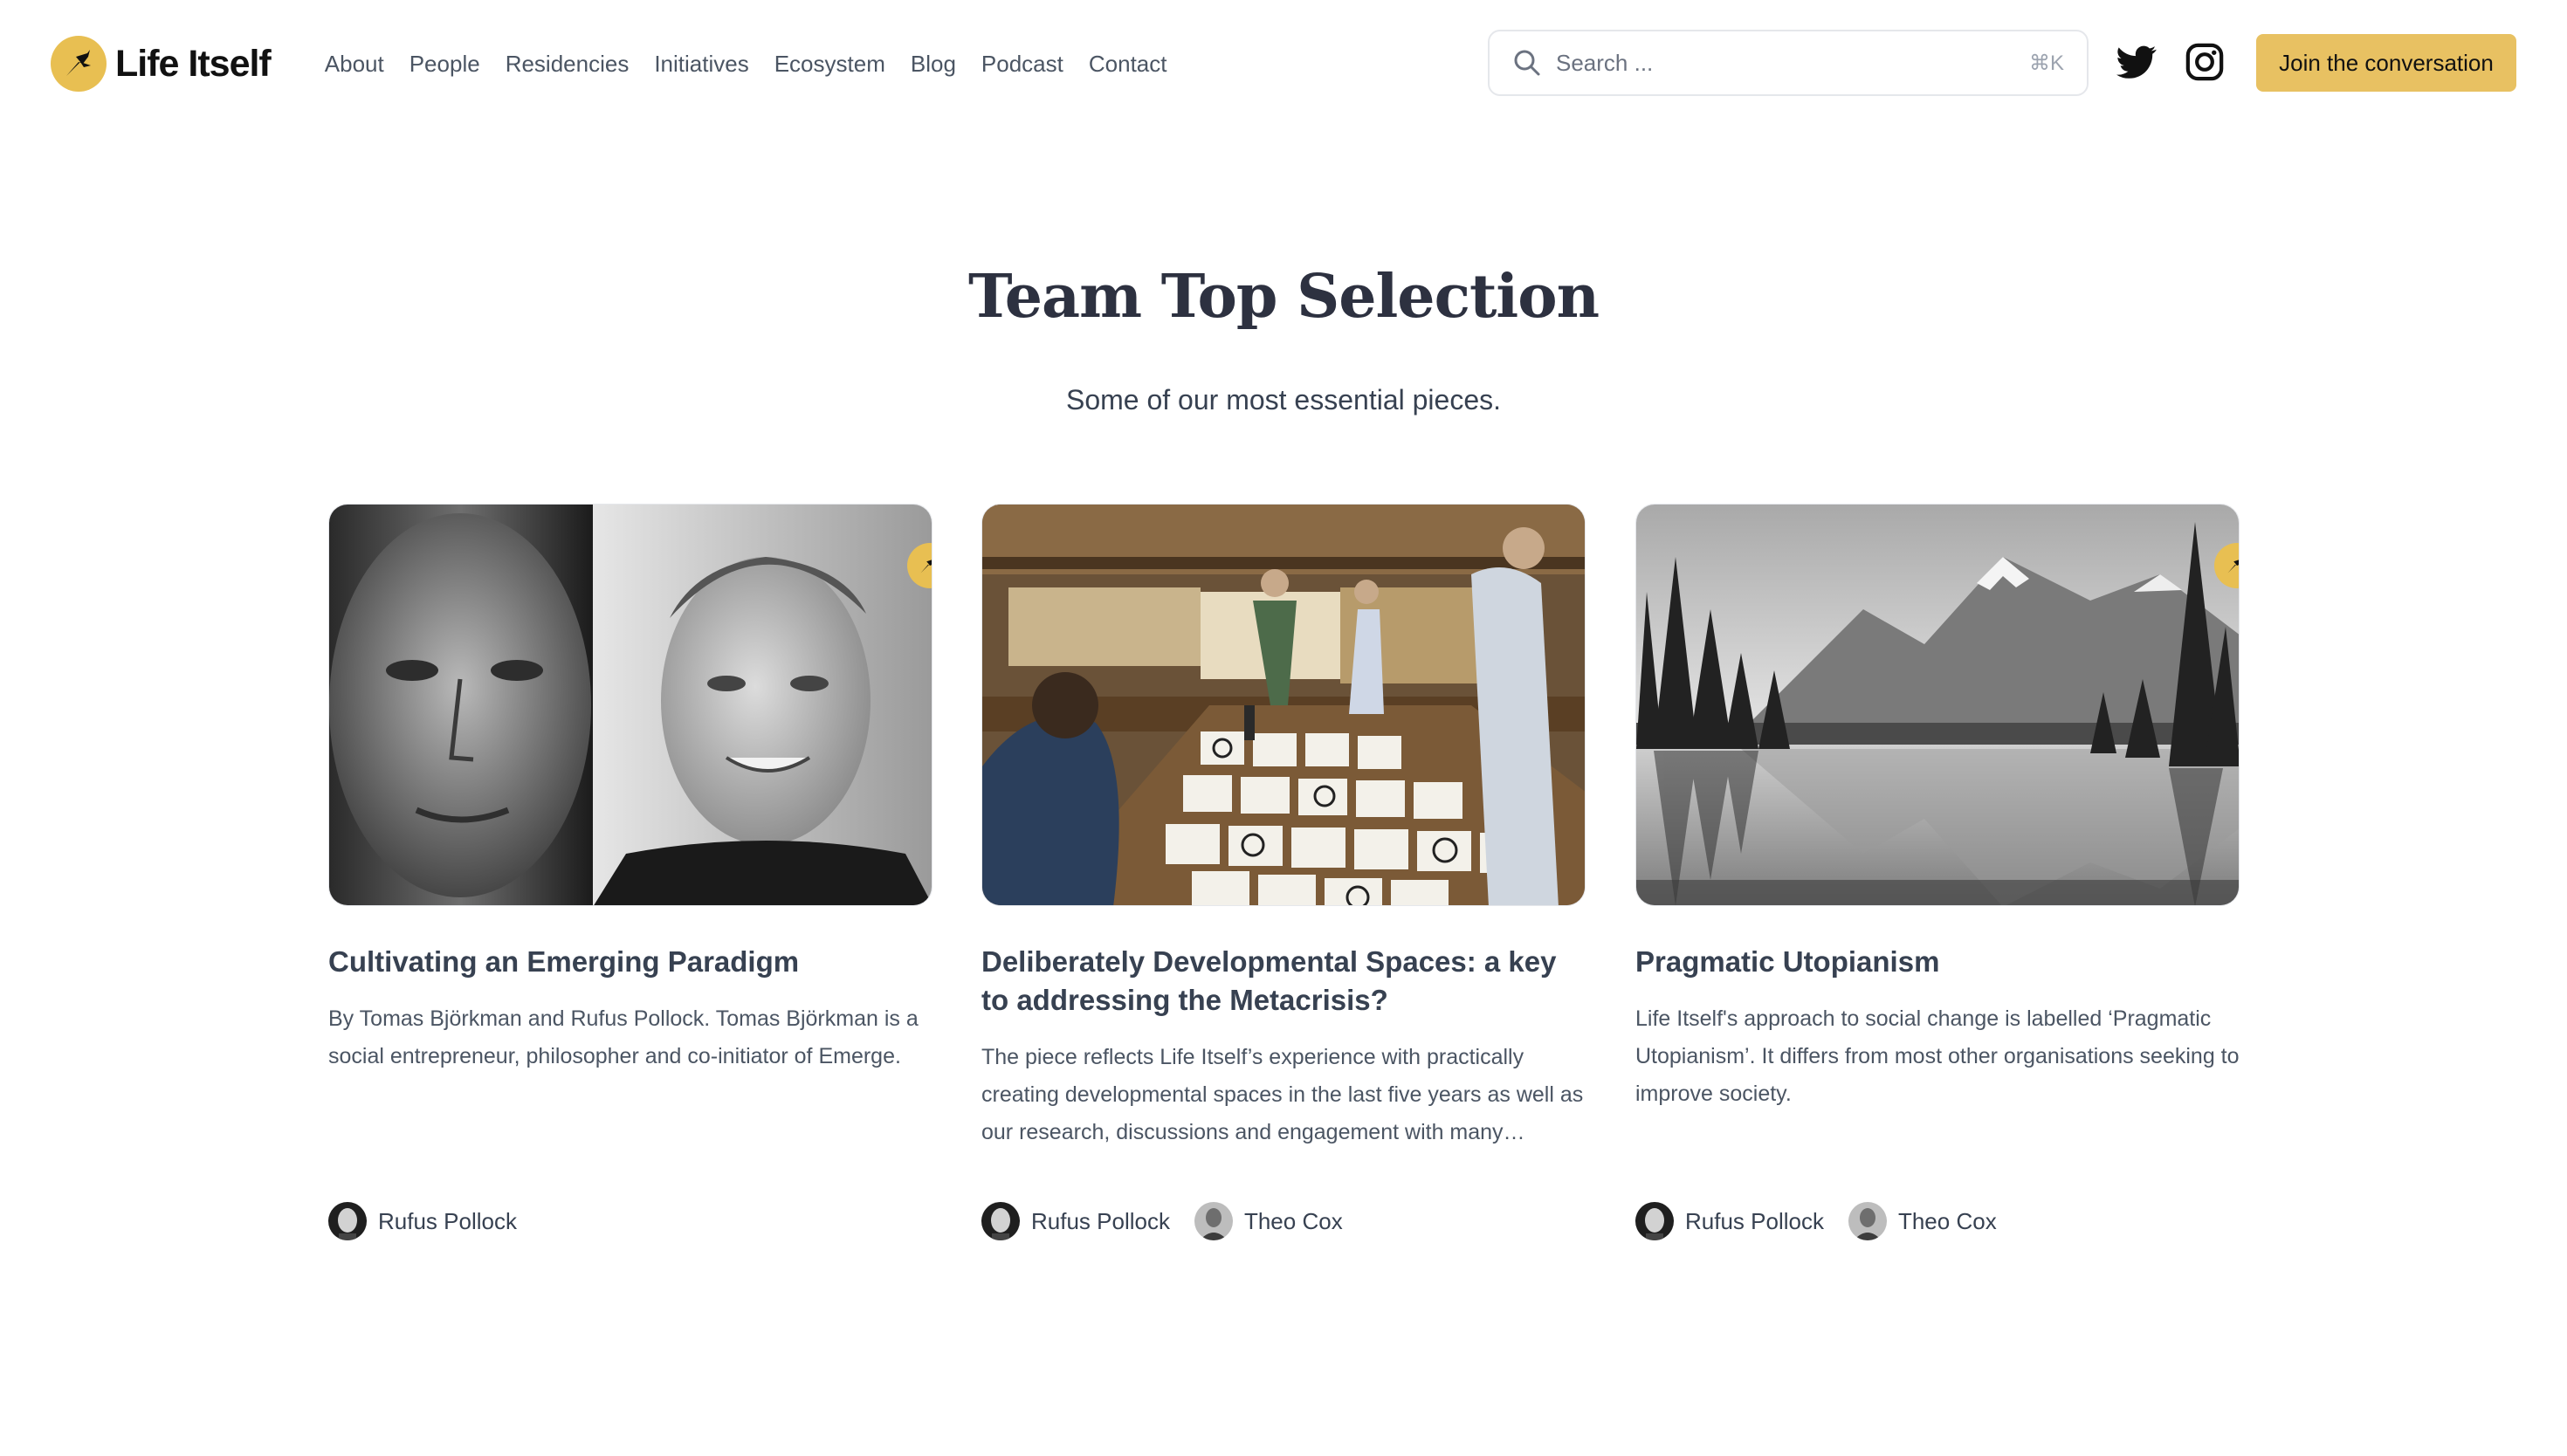 This screenshot has width=2567, height=1456. I want to click on nav-about: About, so click(354, 64).